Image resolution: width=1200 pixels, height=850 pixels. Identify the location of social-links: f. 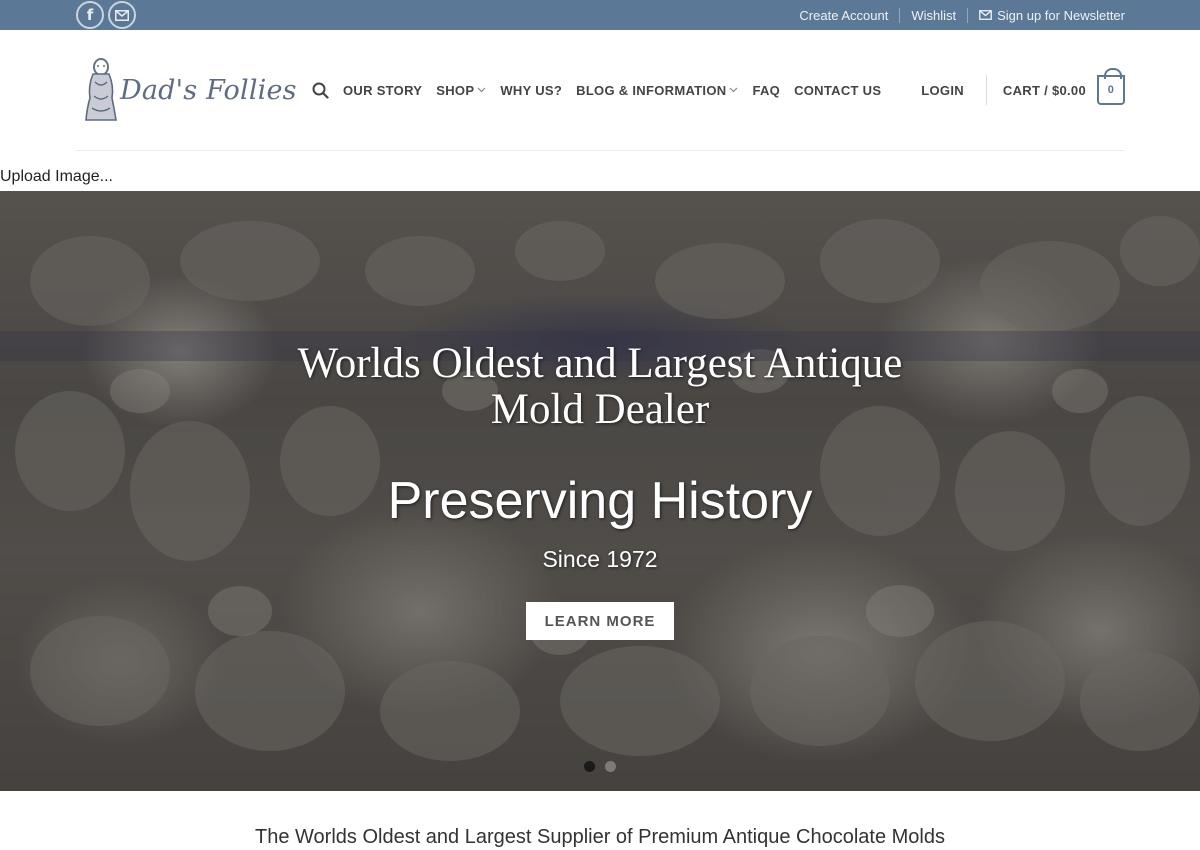
(106, 15).